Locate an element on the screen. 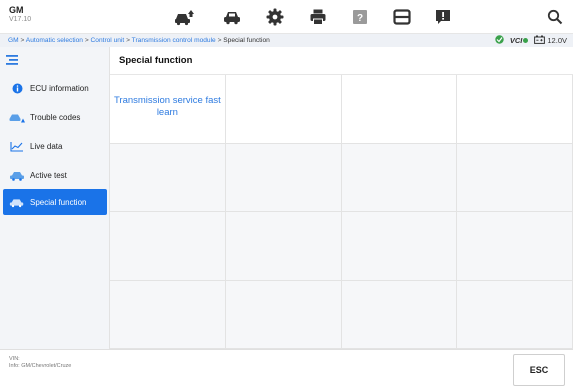 This screenshot has width=573, height=390. sidebar-item-active-test: Active test is located at coordinates (55, 175).